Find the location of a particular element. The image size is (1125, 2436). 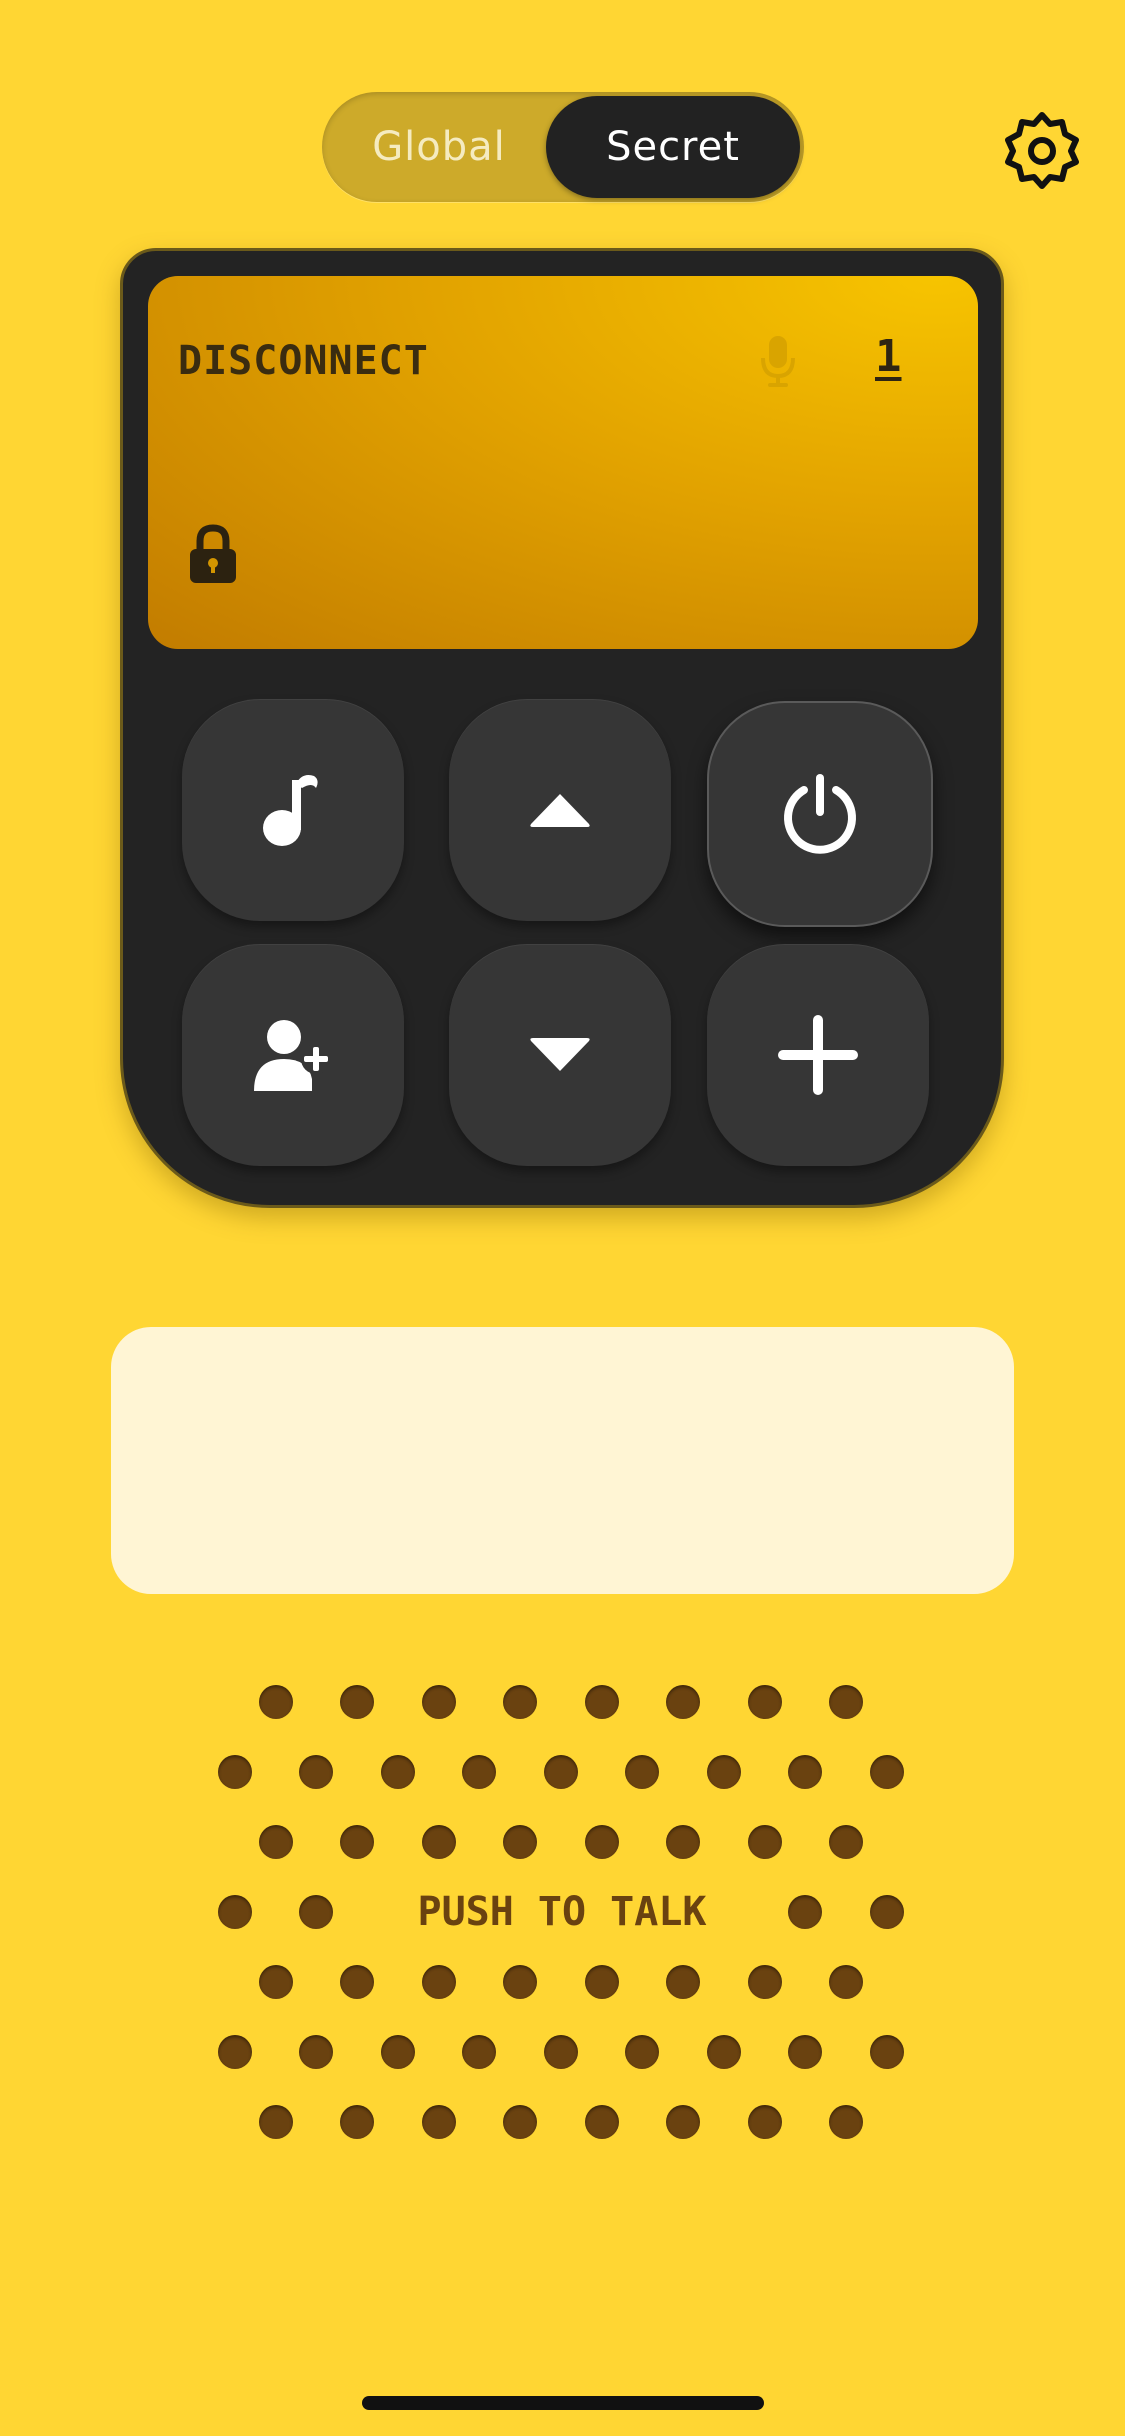

gear-icon is located at coordinates (1042, 150).